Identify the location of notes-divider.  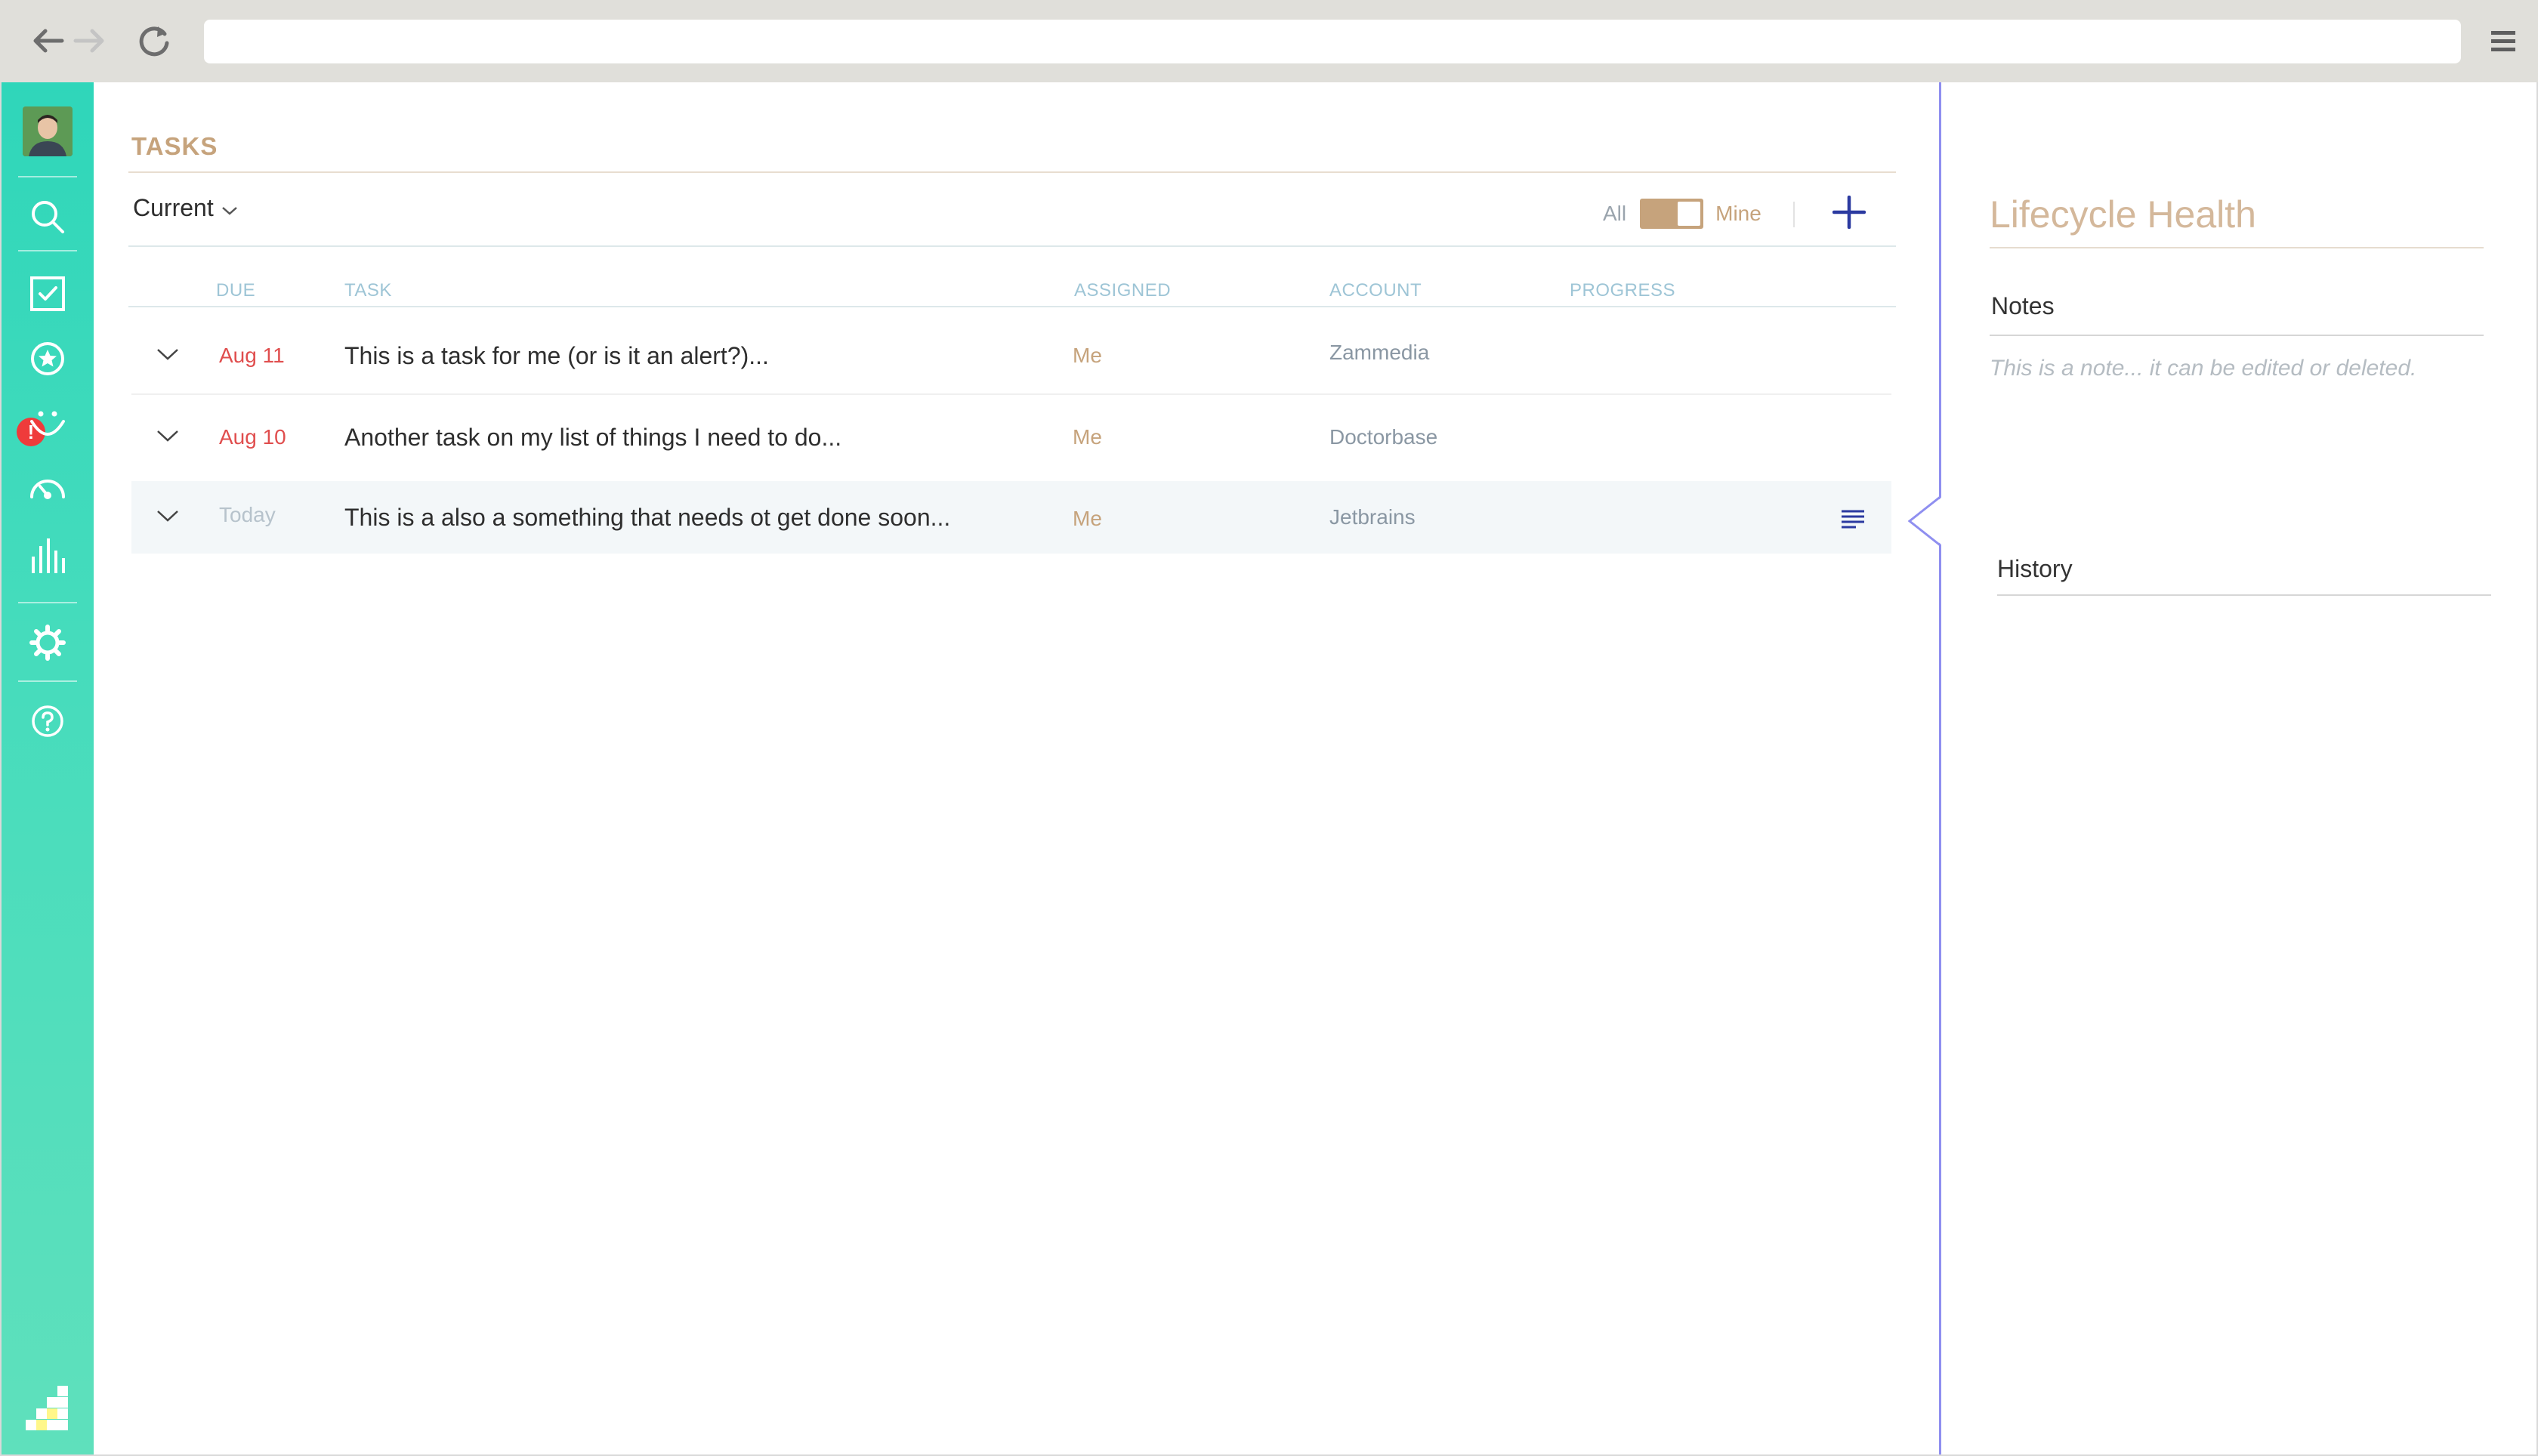
(2237, 335).